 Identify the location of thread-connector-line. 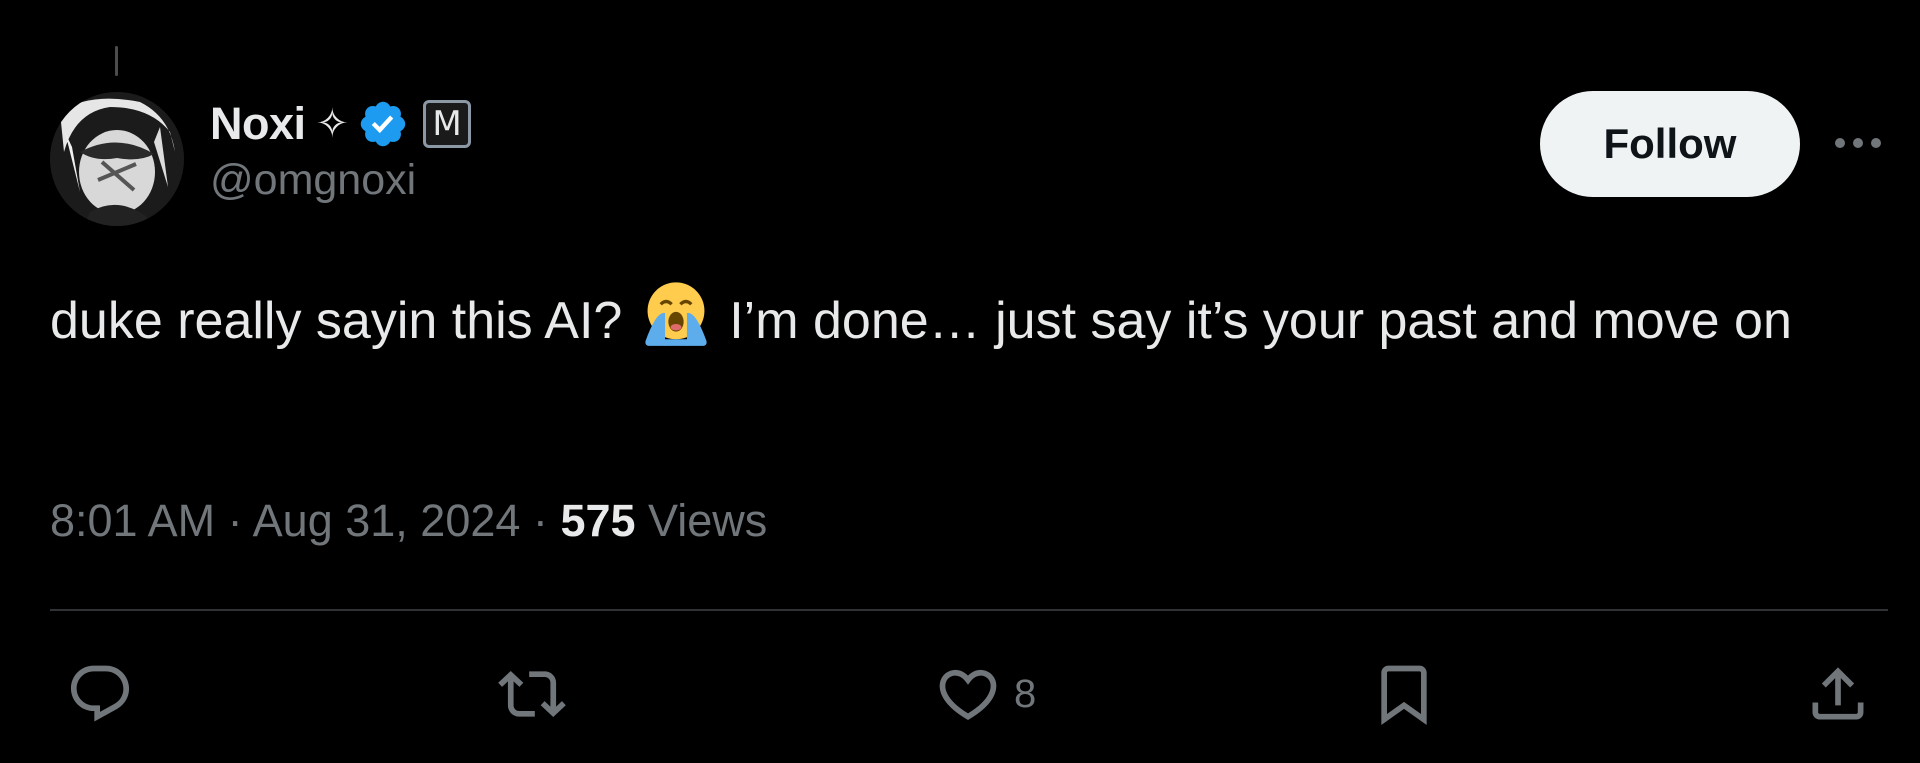
(116, 61).